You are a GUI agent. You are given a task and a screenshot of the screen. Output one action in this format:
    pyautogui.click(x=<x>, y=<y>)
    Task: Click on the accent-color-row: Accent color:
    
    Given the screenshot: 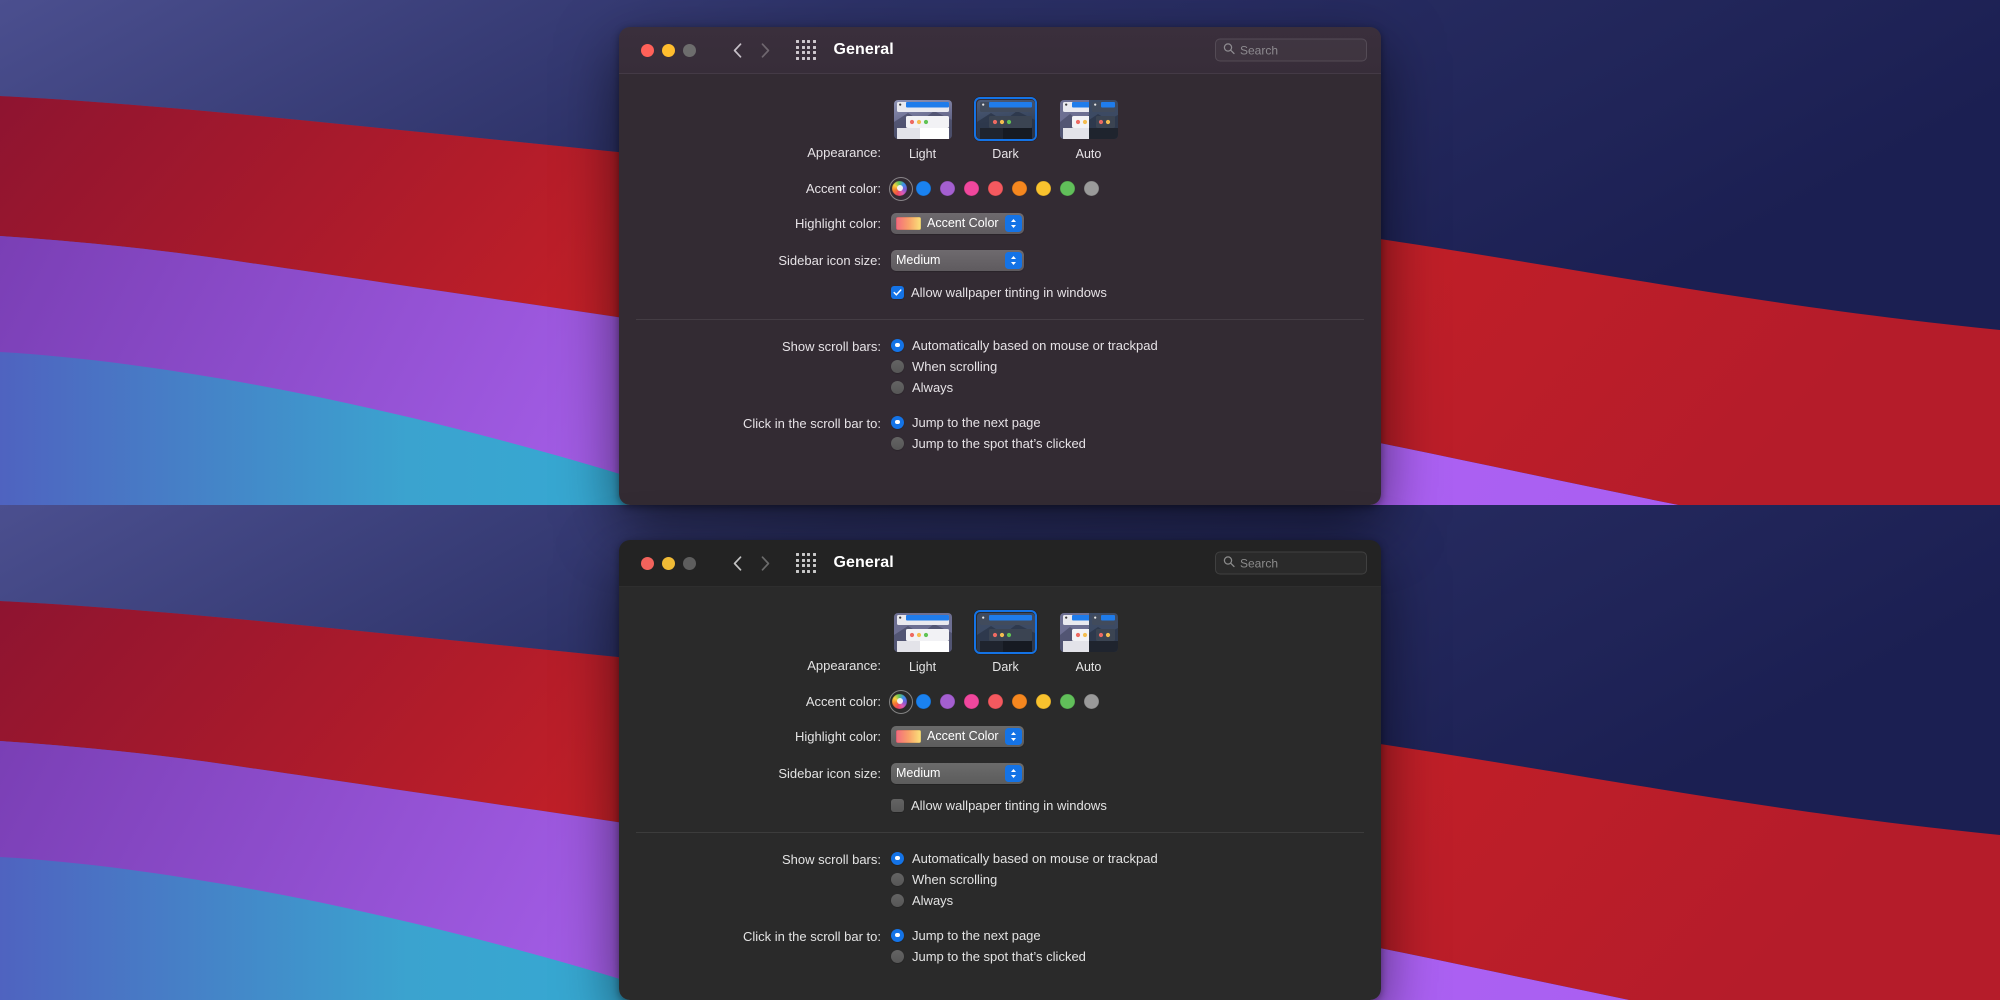 What is the action you would take?
    pyautogui.click(x=1000, y=181)
    